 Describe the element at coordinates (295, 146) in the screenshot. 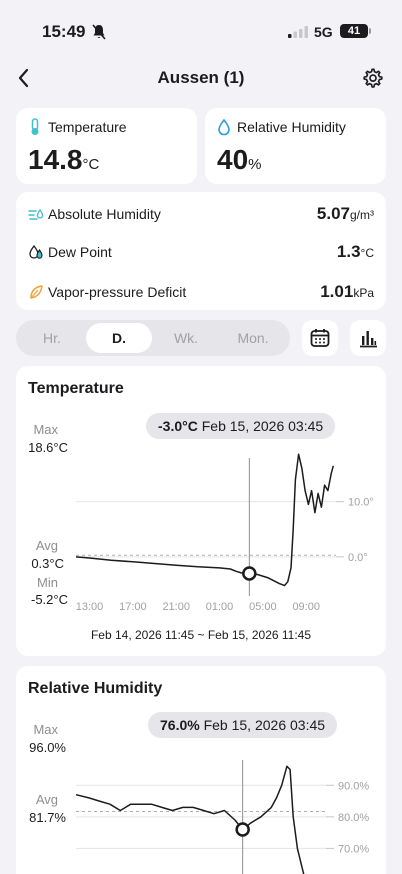

I see `humidity-card: Relative Humidity 40%` at that location.